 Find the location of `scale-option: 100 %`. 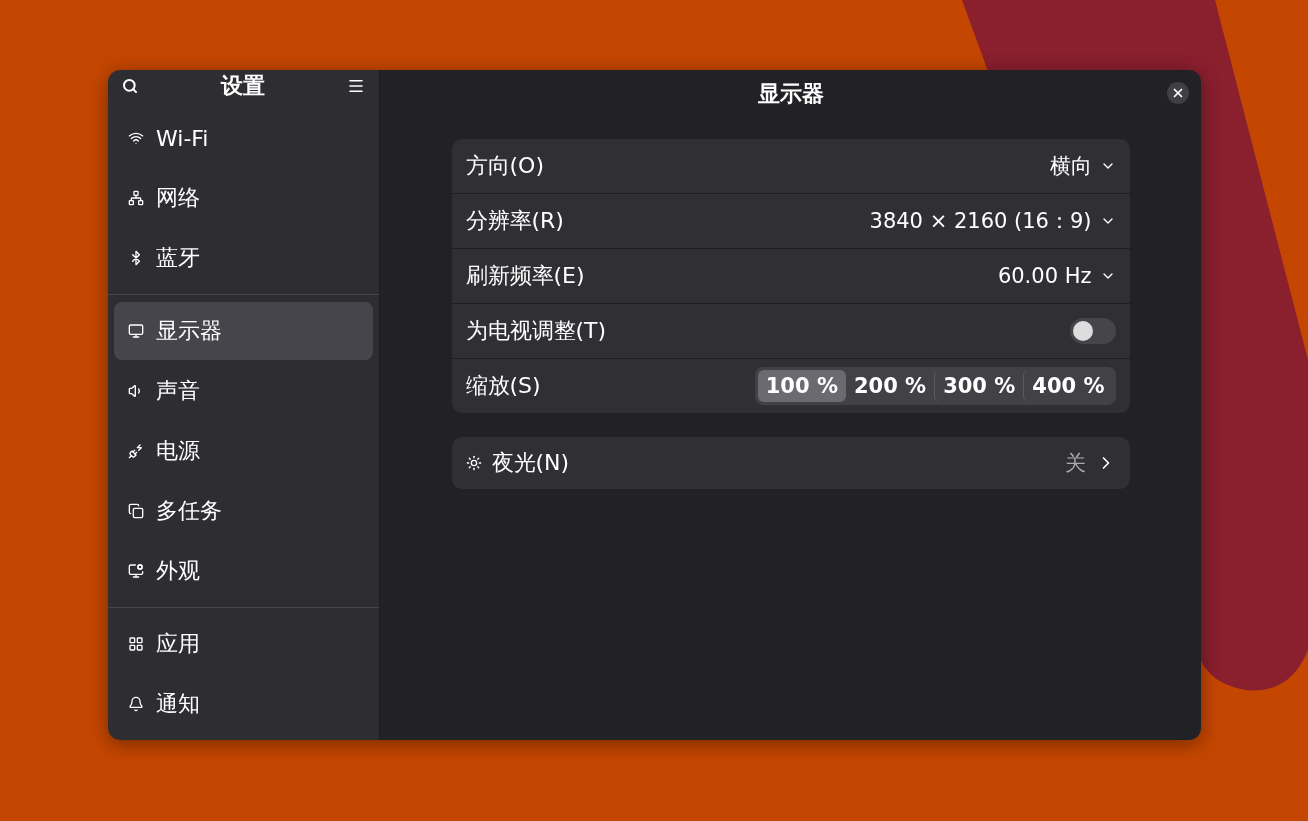

scale-option: 100 % is located at coordinates (801, 386).